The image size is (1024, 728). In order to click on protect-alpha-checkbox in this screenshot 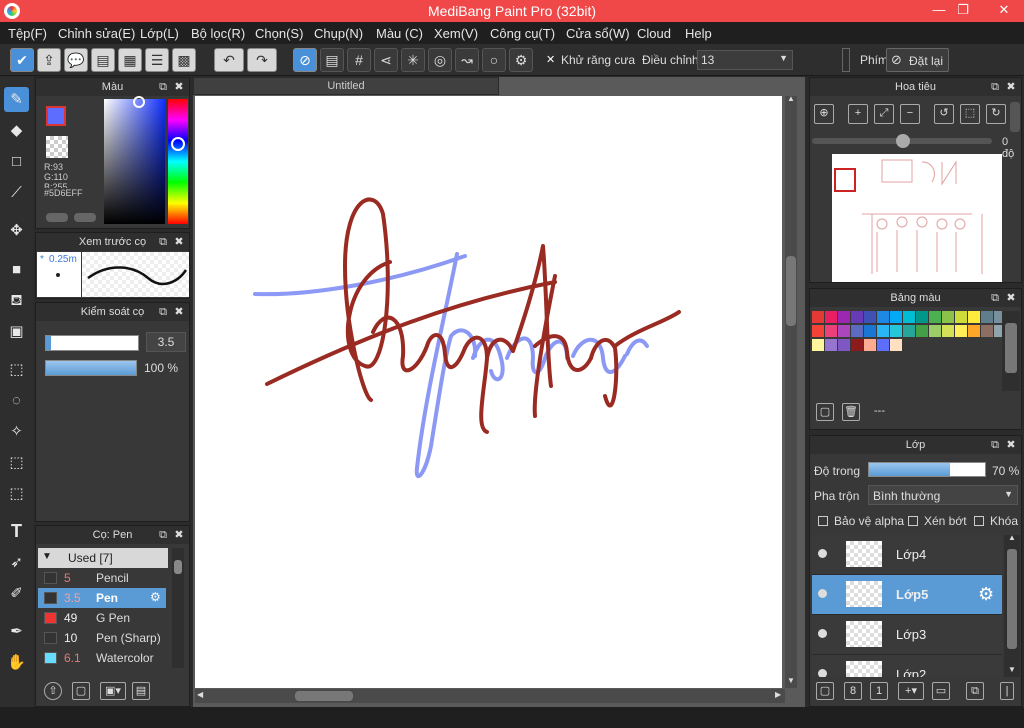, I will do `click(823, 521)`.